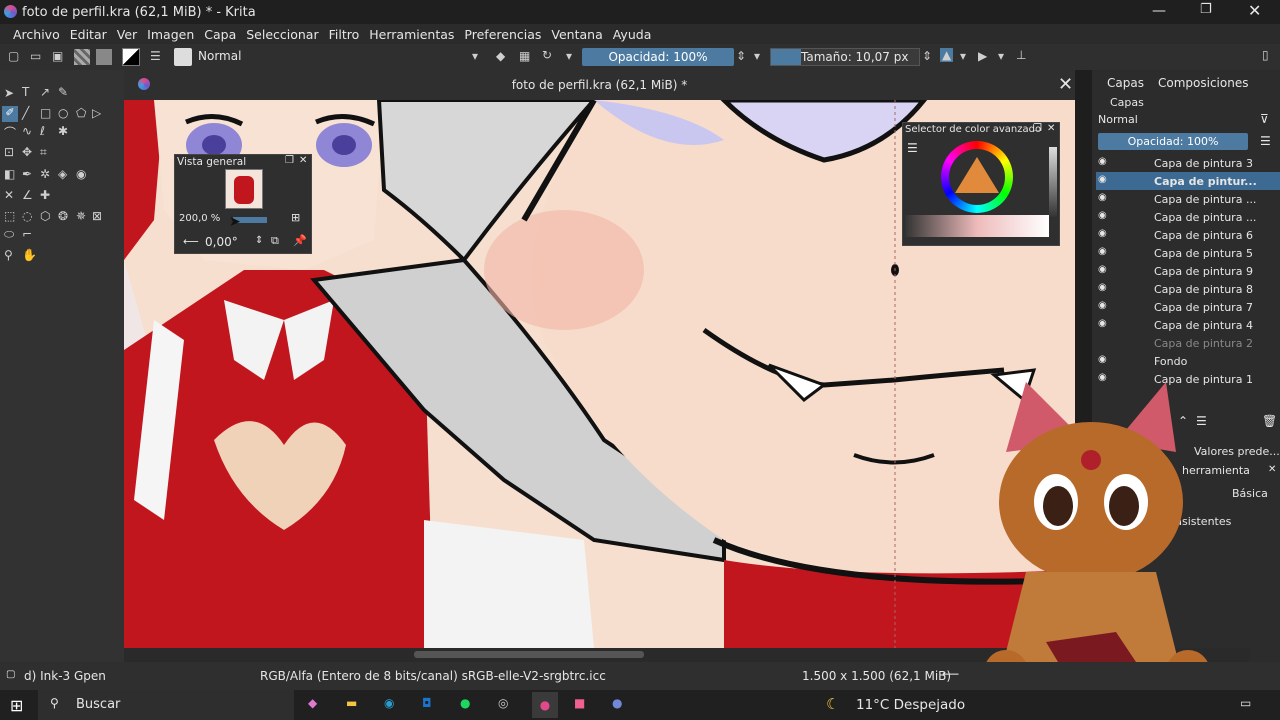 This screenshot has width=1280, height=720. What do you see at coordinates (1188, 163) in the screenshot?
I see `layer-row: Capa de pintura 3` at bounding box center [1188, 163].